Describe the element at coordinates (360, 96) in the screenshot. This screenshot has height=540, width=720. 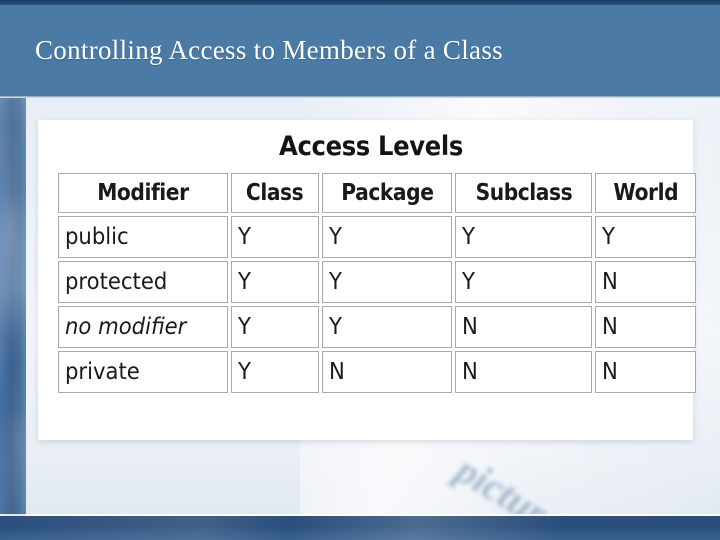
I see `title-underline` at that location.